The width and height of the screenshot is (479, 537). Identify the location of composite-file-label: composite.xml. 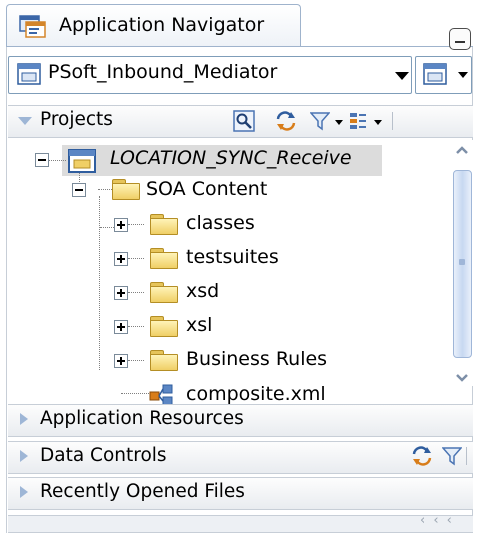
(256, 394).